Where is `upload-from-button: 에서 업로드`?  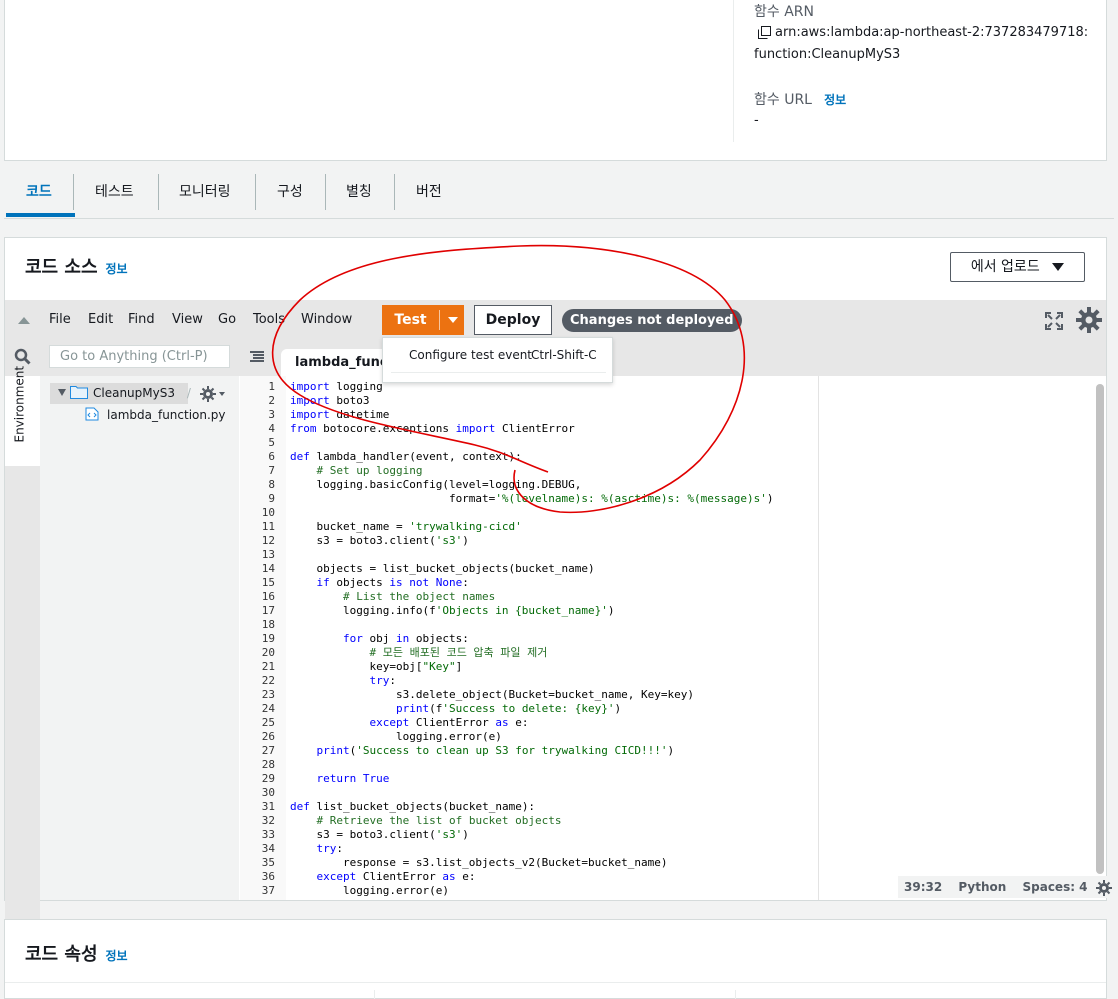
upload-from-button: 에서 업로드 is located at coordinates (1017, 267).